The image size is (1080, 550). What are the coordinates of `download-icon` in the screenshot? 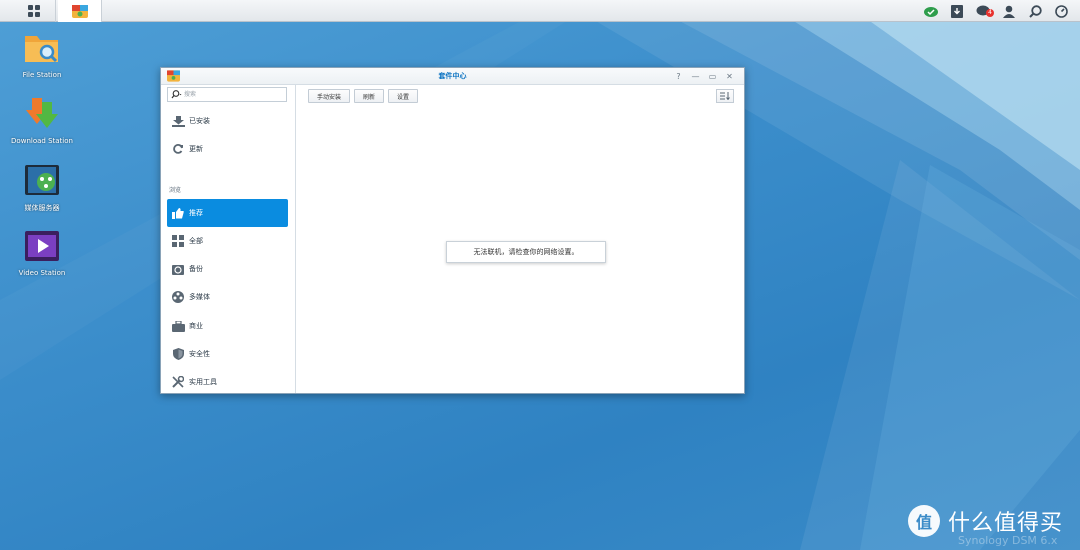 It's located at (42, 113).